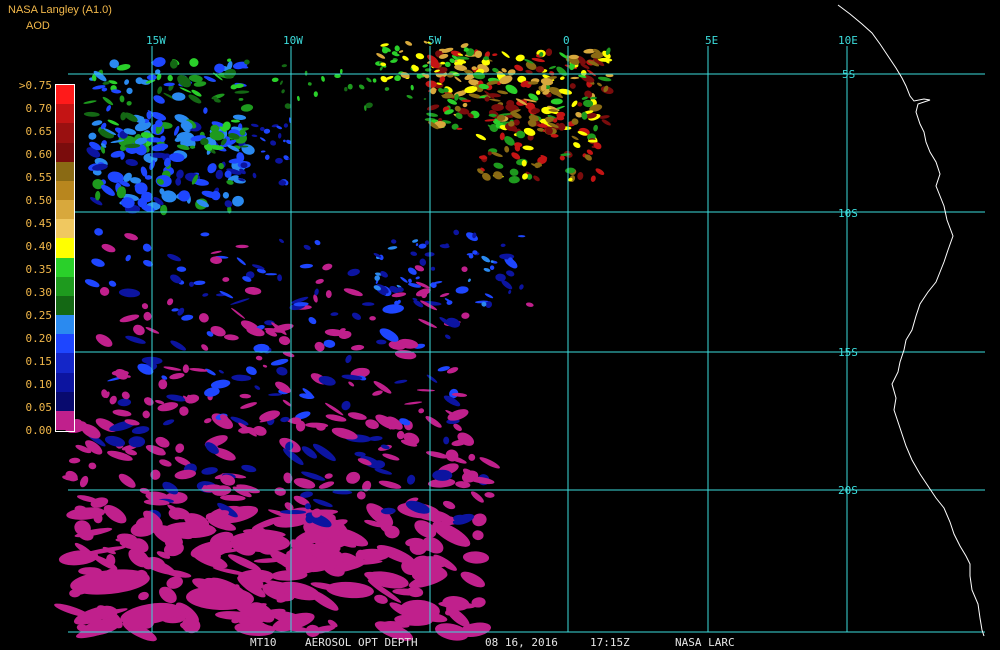 This screenshot has height=650, width=1000. I want to click on legend-label: 0.20, so click(39, 338).